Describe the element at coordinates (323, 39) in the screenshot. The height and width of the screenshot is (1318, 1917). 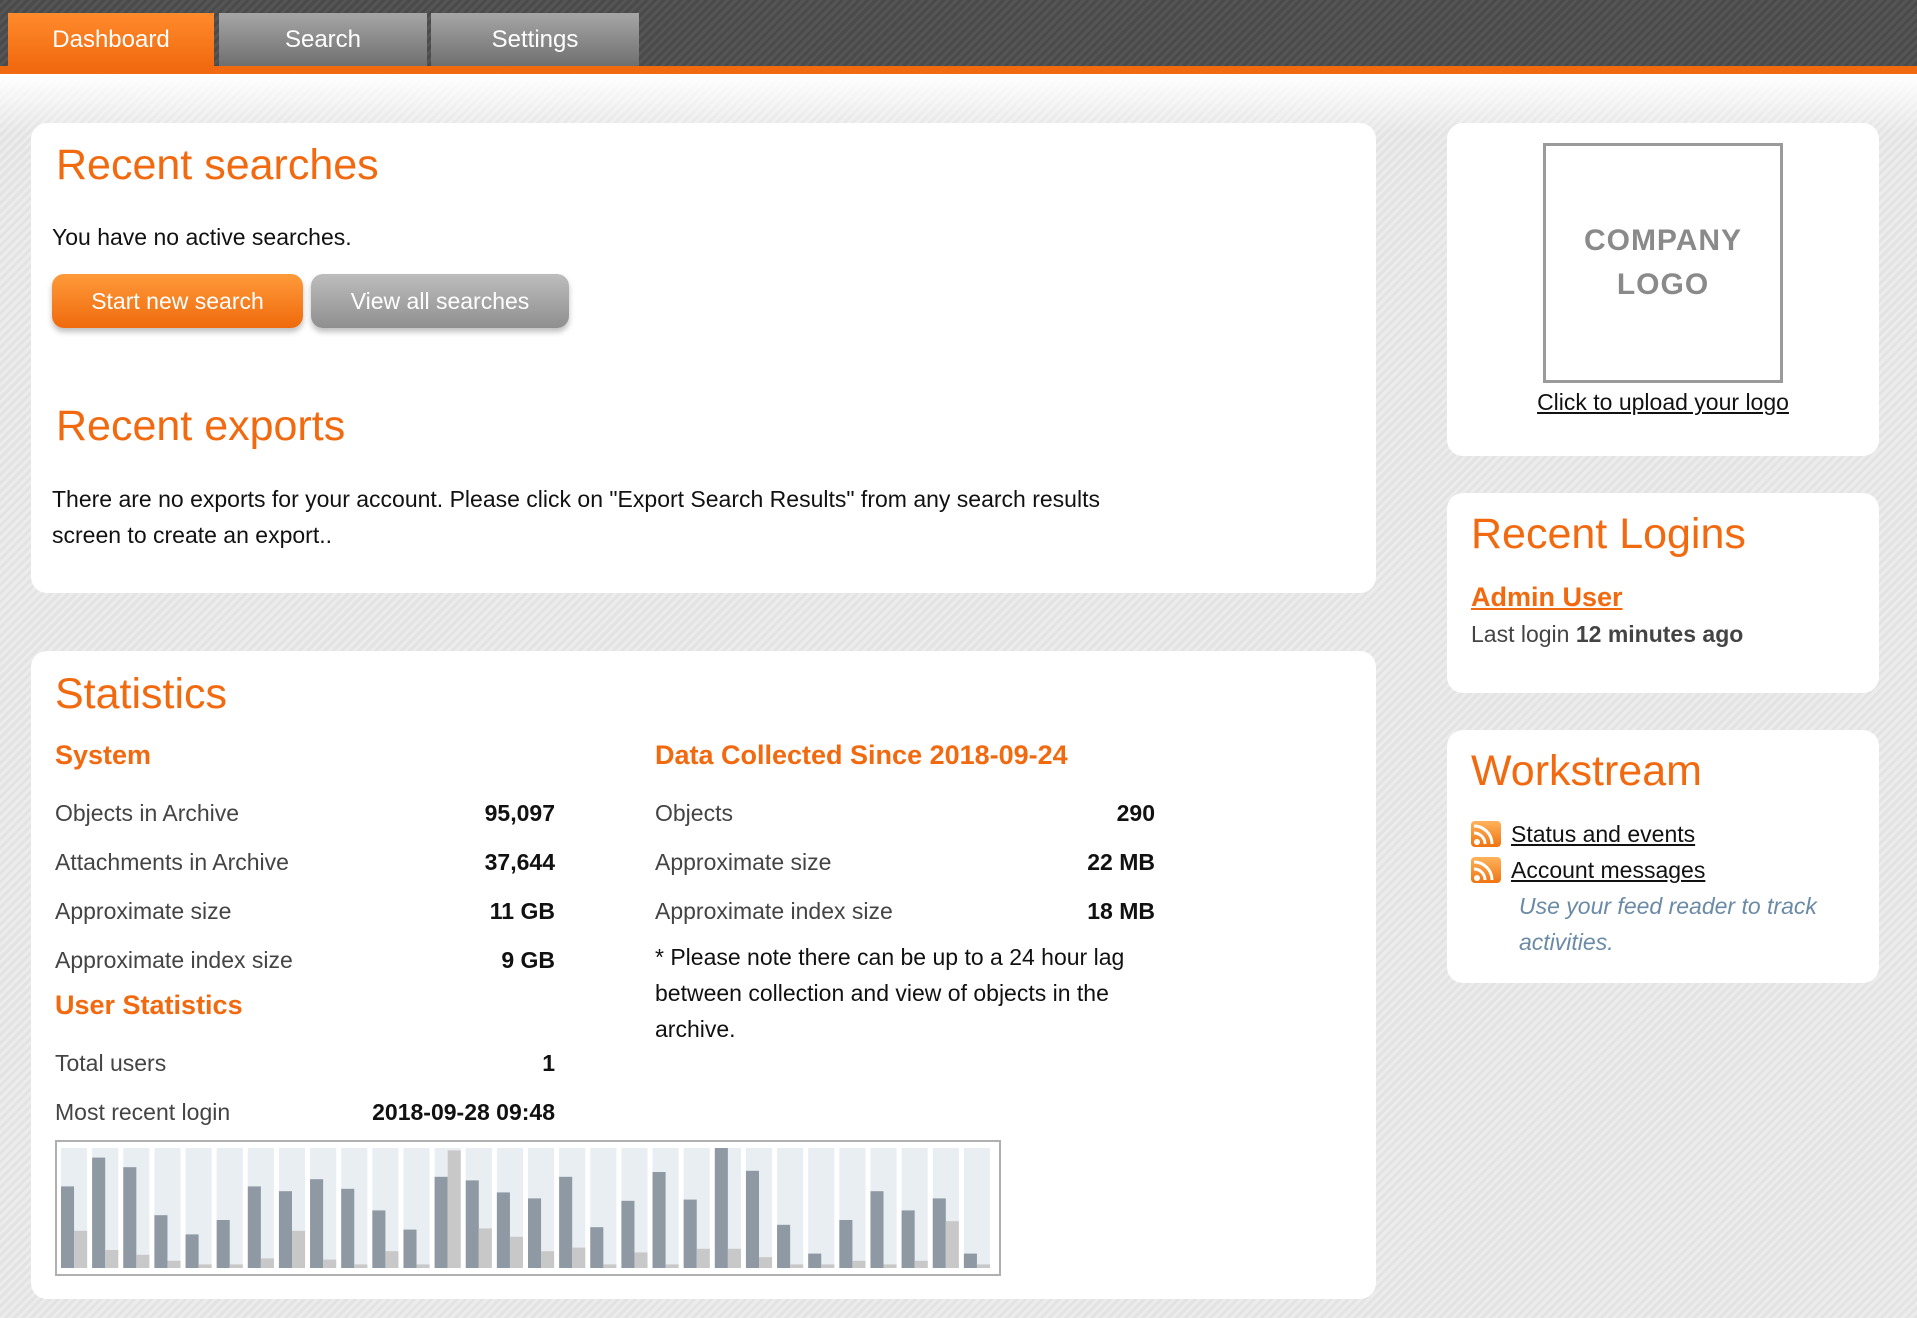
I see `tab-search: Search` at that location.